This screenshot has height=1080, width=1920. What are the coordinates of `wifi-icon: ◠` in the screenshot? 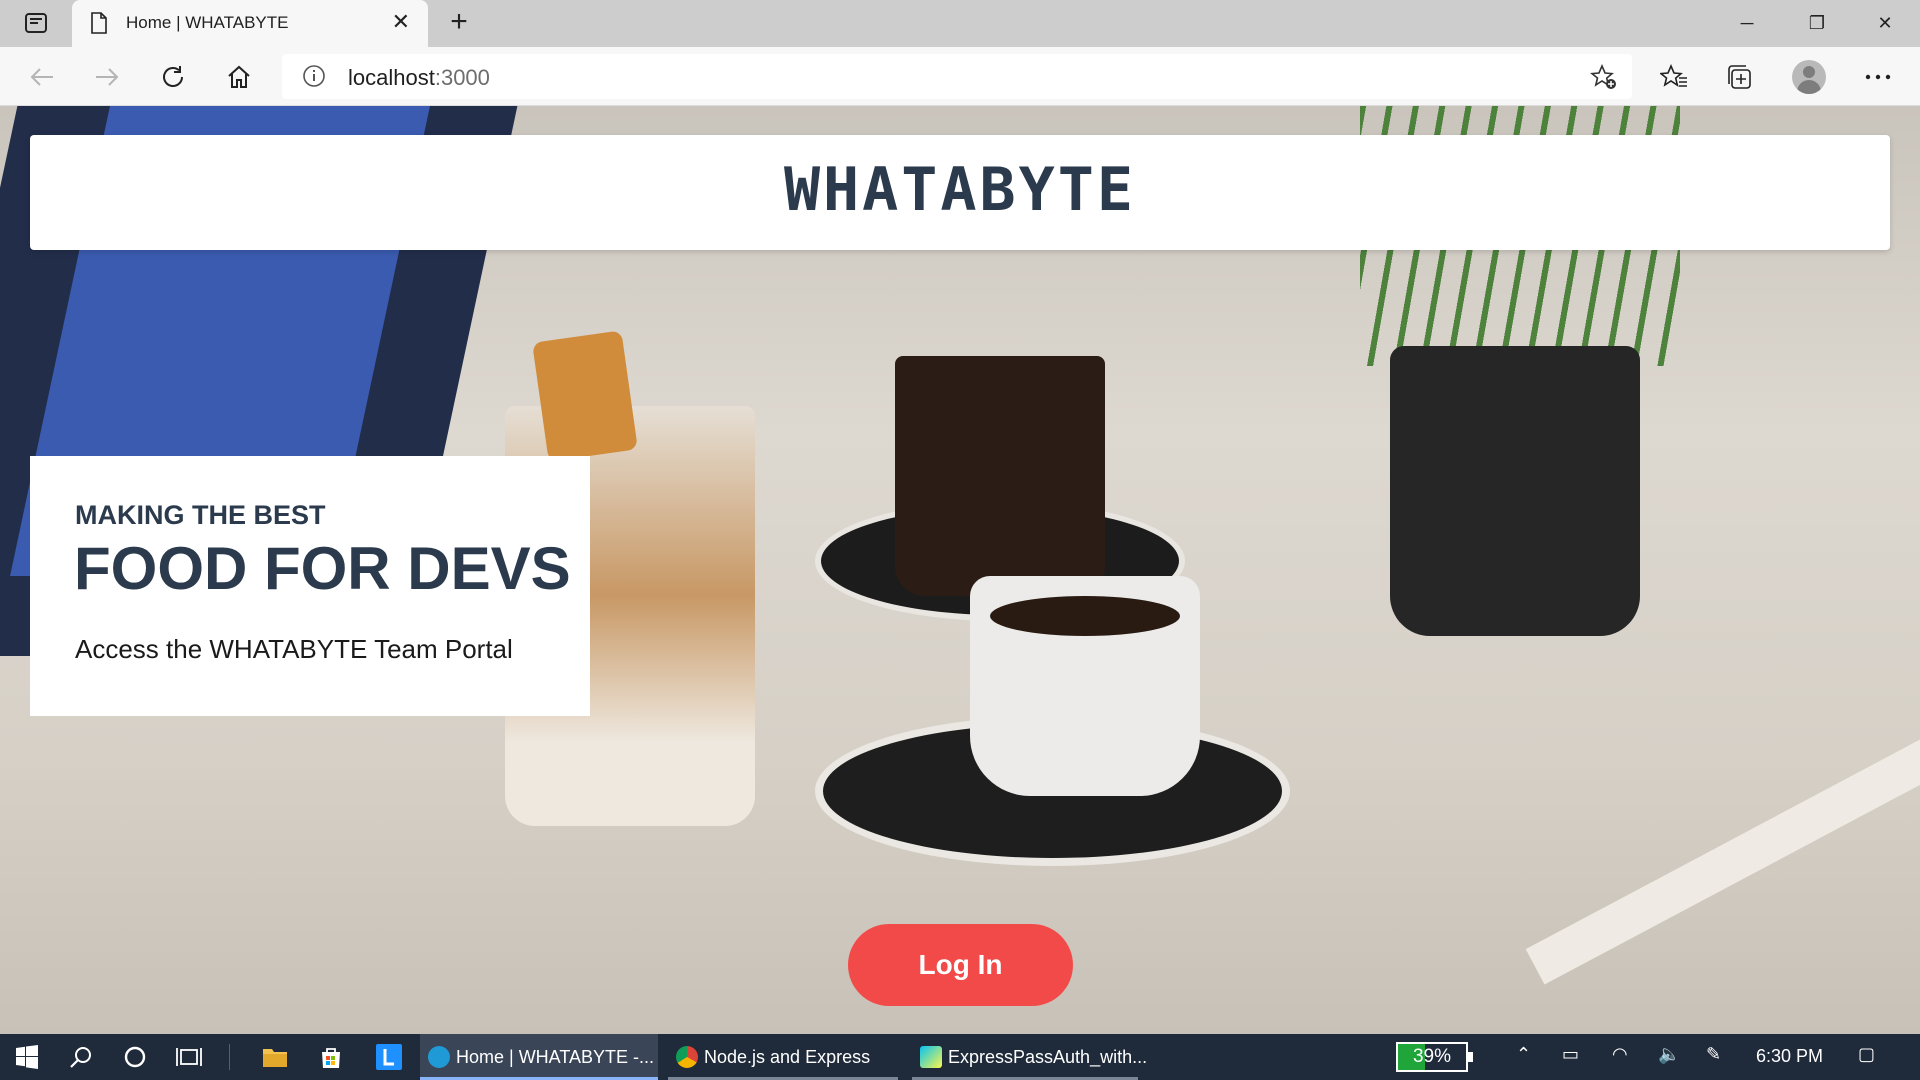 It's located at (1620, 1054).